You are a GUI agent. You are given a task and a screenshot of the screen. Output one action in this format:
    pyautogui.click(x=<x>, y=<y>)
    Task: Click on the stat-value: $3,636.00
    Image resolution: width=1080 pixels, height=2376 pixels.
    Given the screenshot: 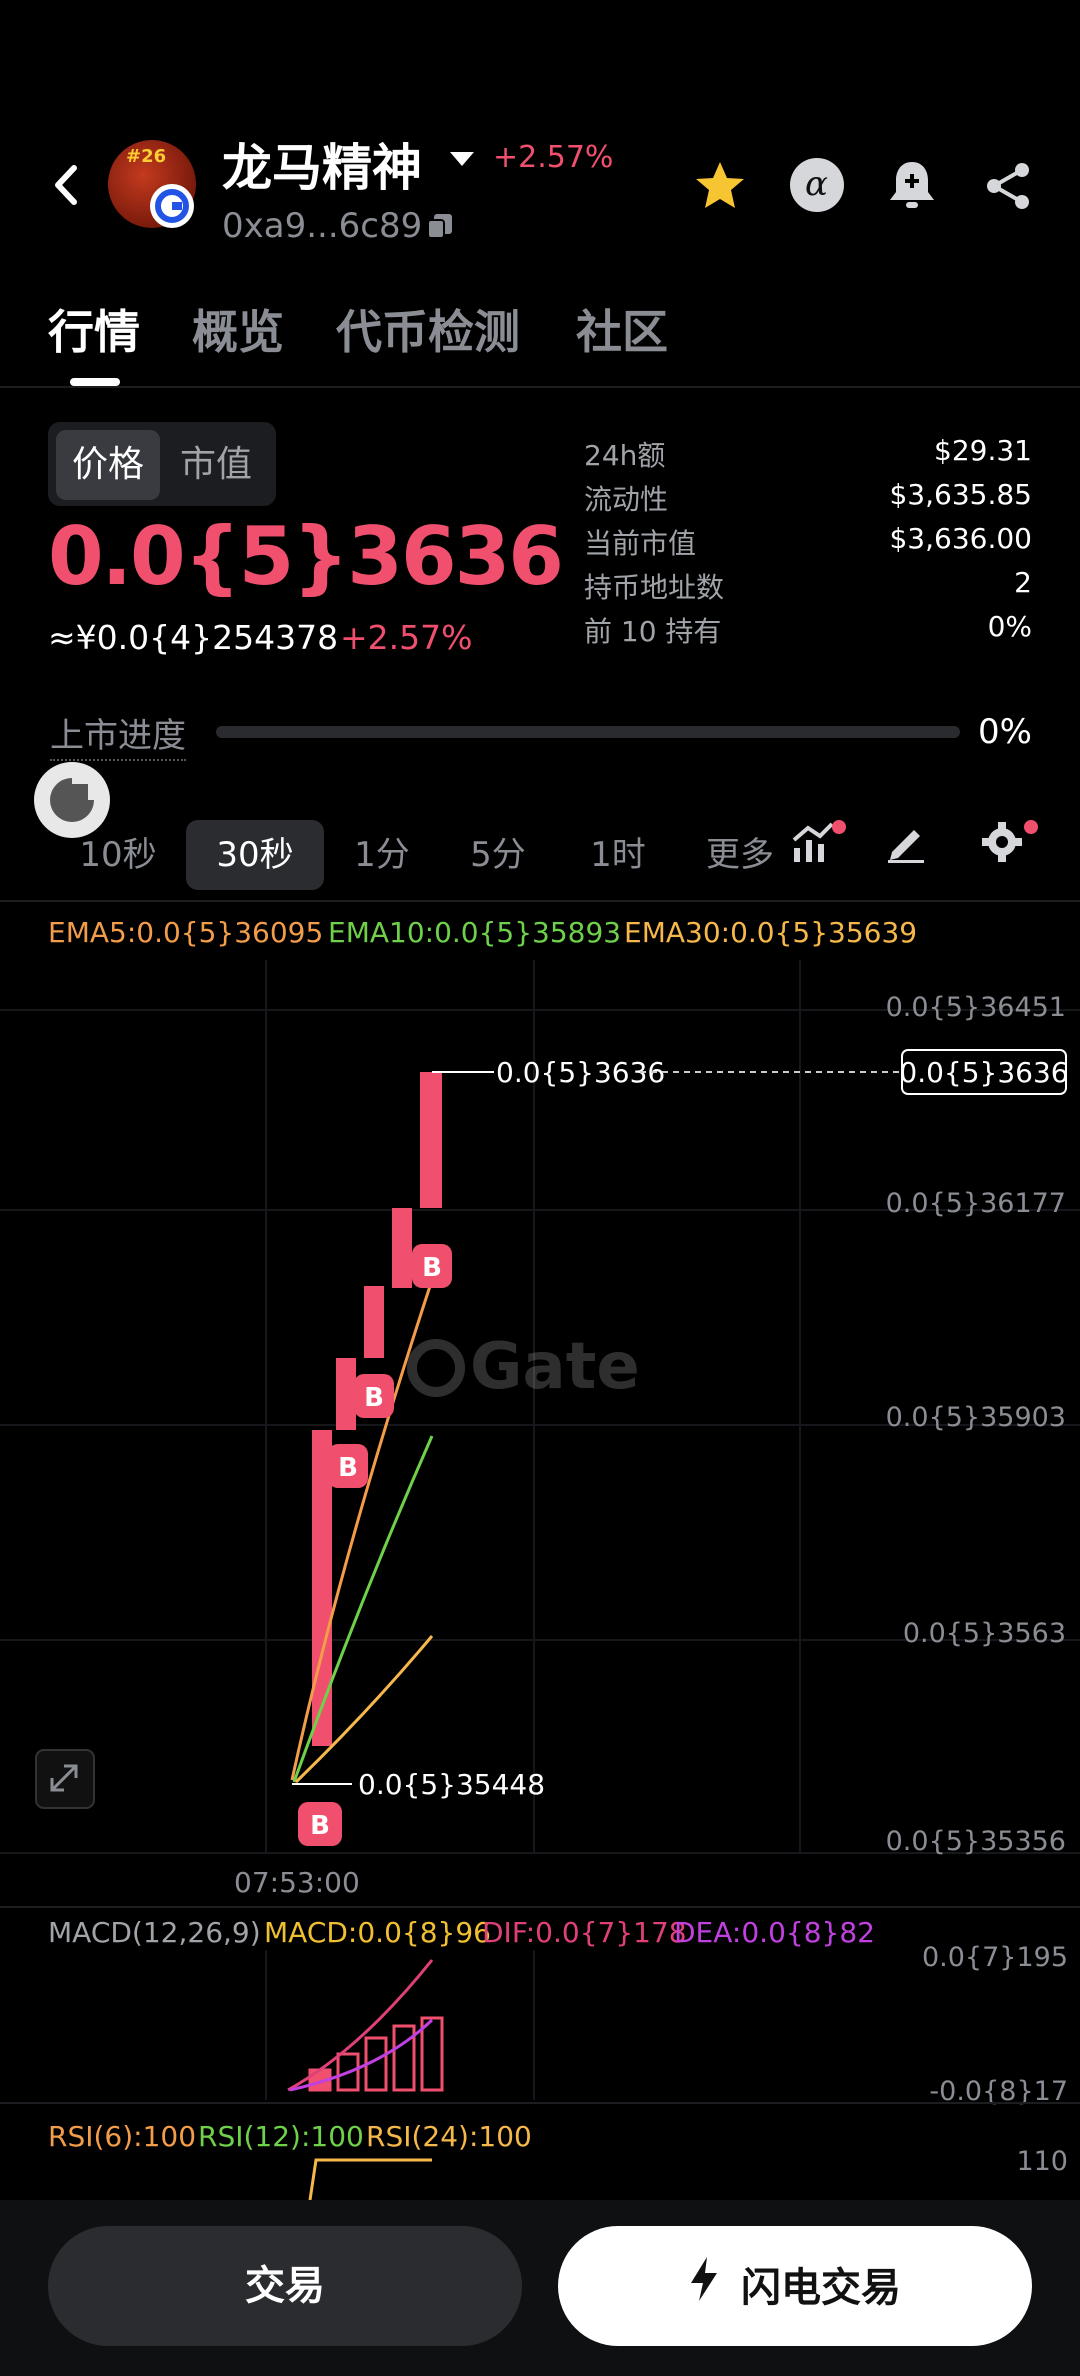 What is the action you would take?
    pyautogui.click(x=960, y=538)
    